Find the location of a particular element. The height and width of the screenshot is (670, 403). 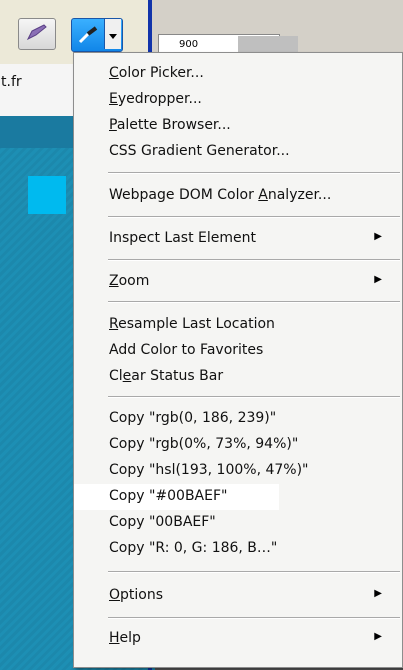

menu-item-label: Copy "00BAEF" is located at coordinates (162, 522).